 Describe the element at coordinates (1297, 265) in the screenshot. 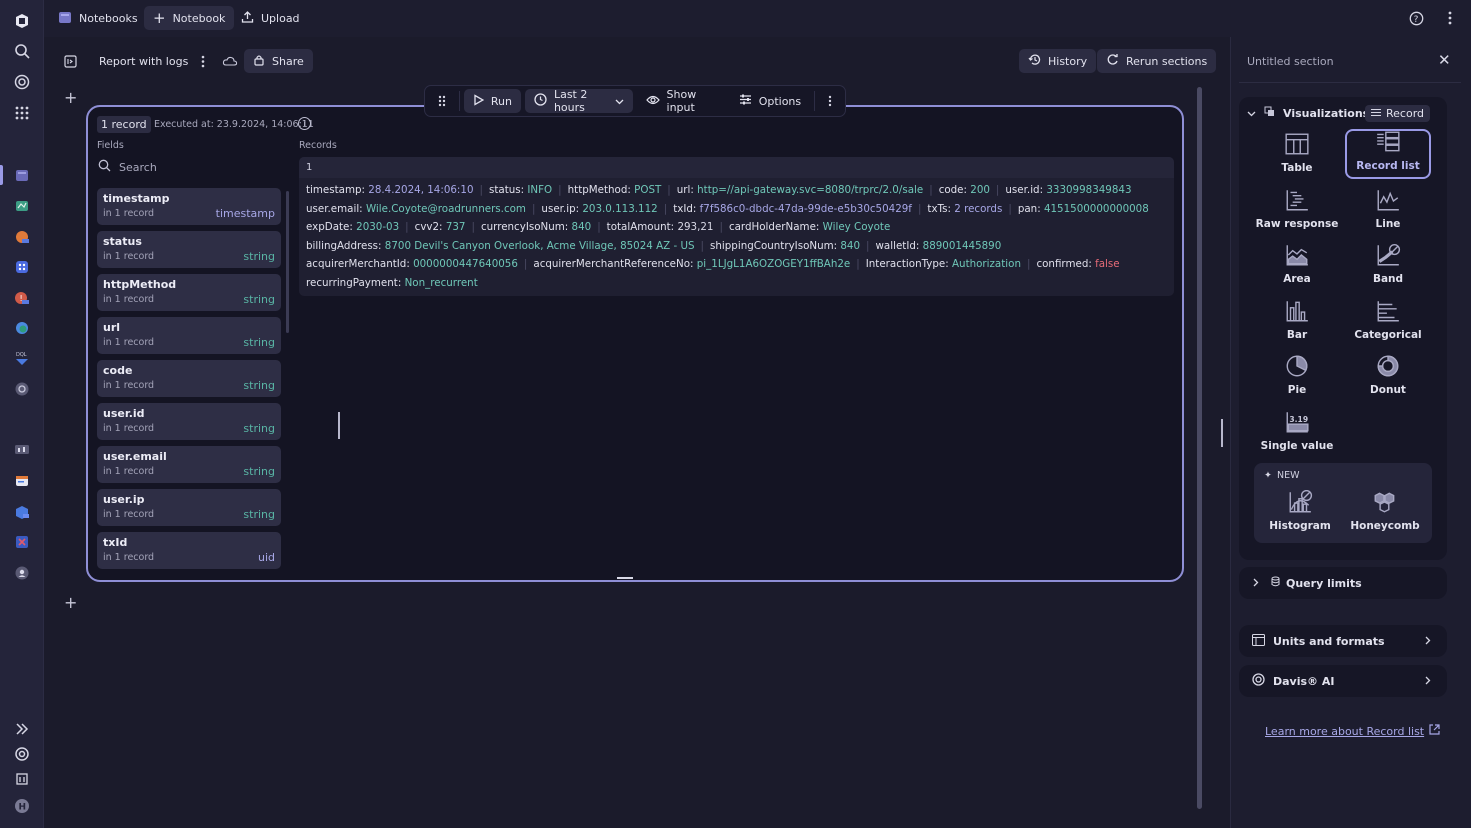

I see `viz-option-area: Area` at that location.